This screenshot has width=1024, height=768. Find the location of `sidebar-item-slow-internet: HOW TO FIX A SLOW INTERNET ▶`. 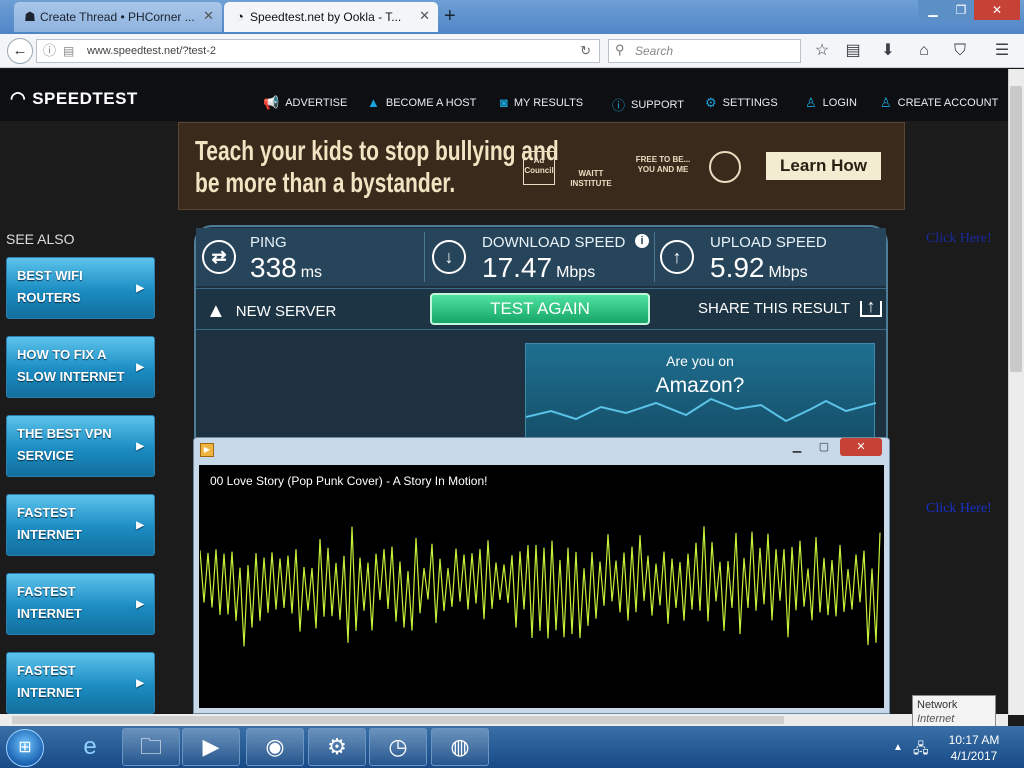

sidebar-item-slow-internet: HOW TO FIX A SLOW INTERNET ▶ is located at coordinates (80, 367).